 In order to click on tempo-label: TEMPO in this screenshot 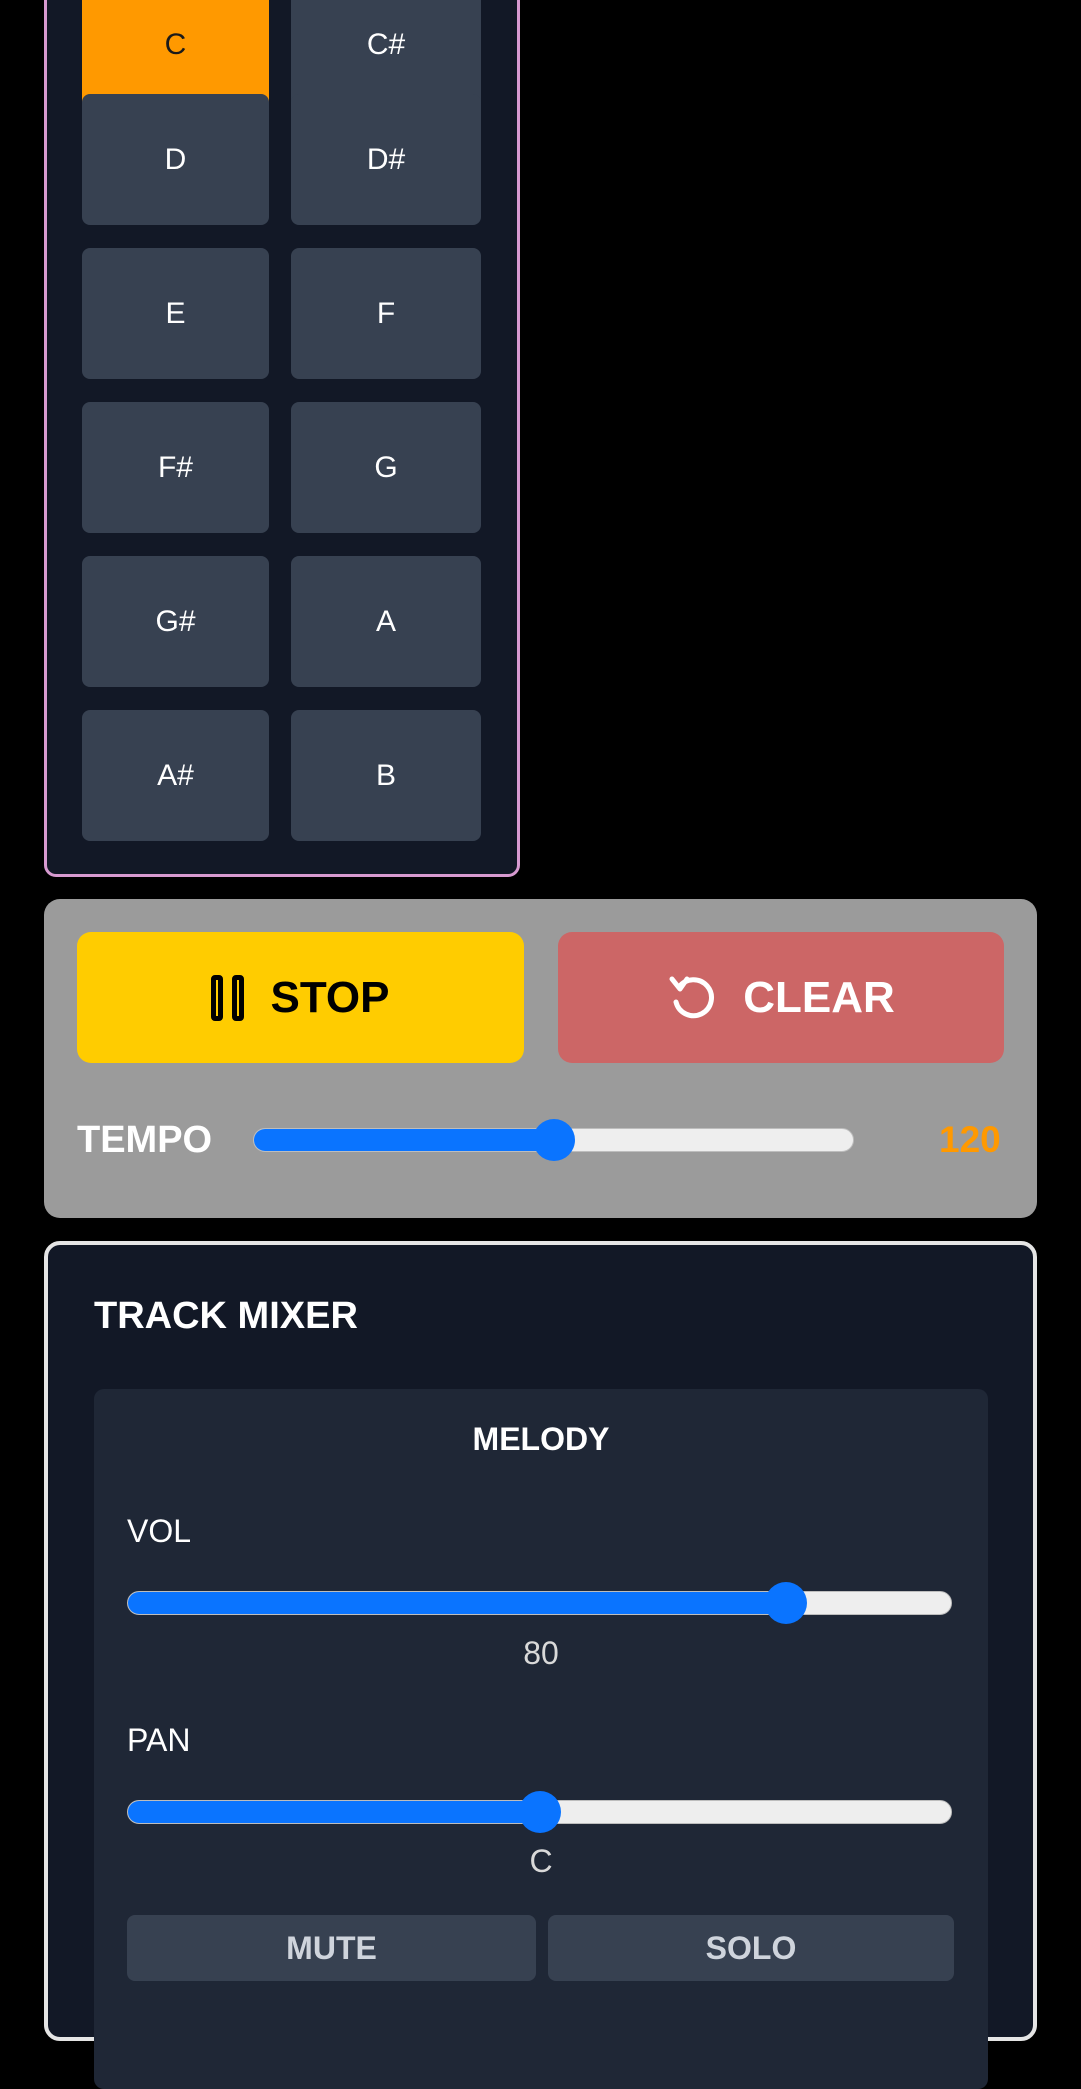, I will do `click(145, 1140)`.